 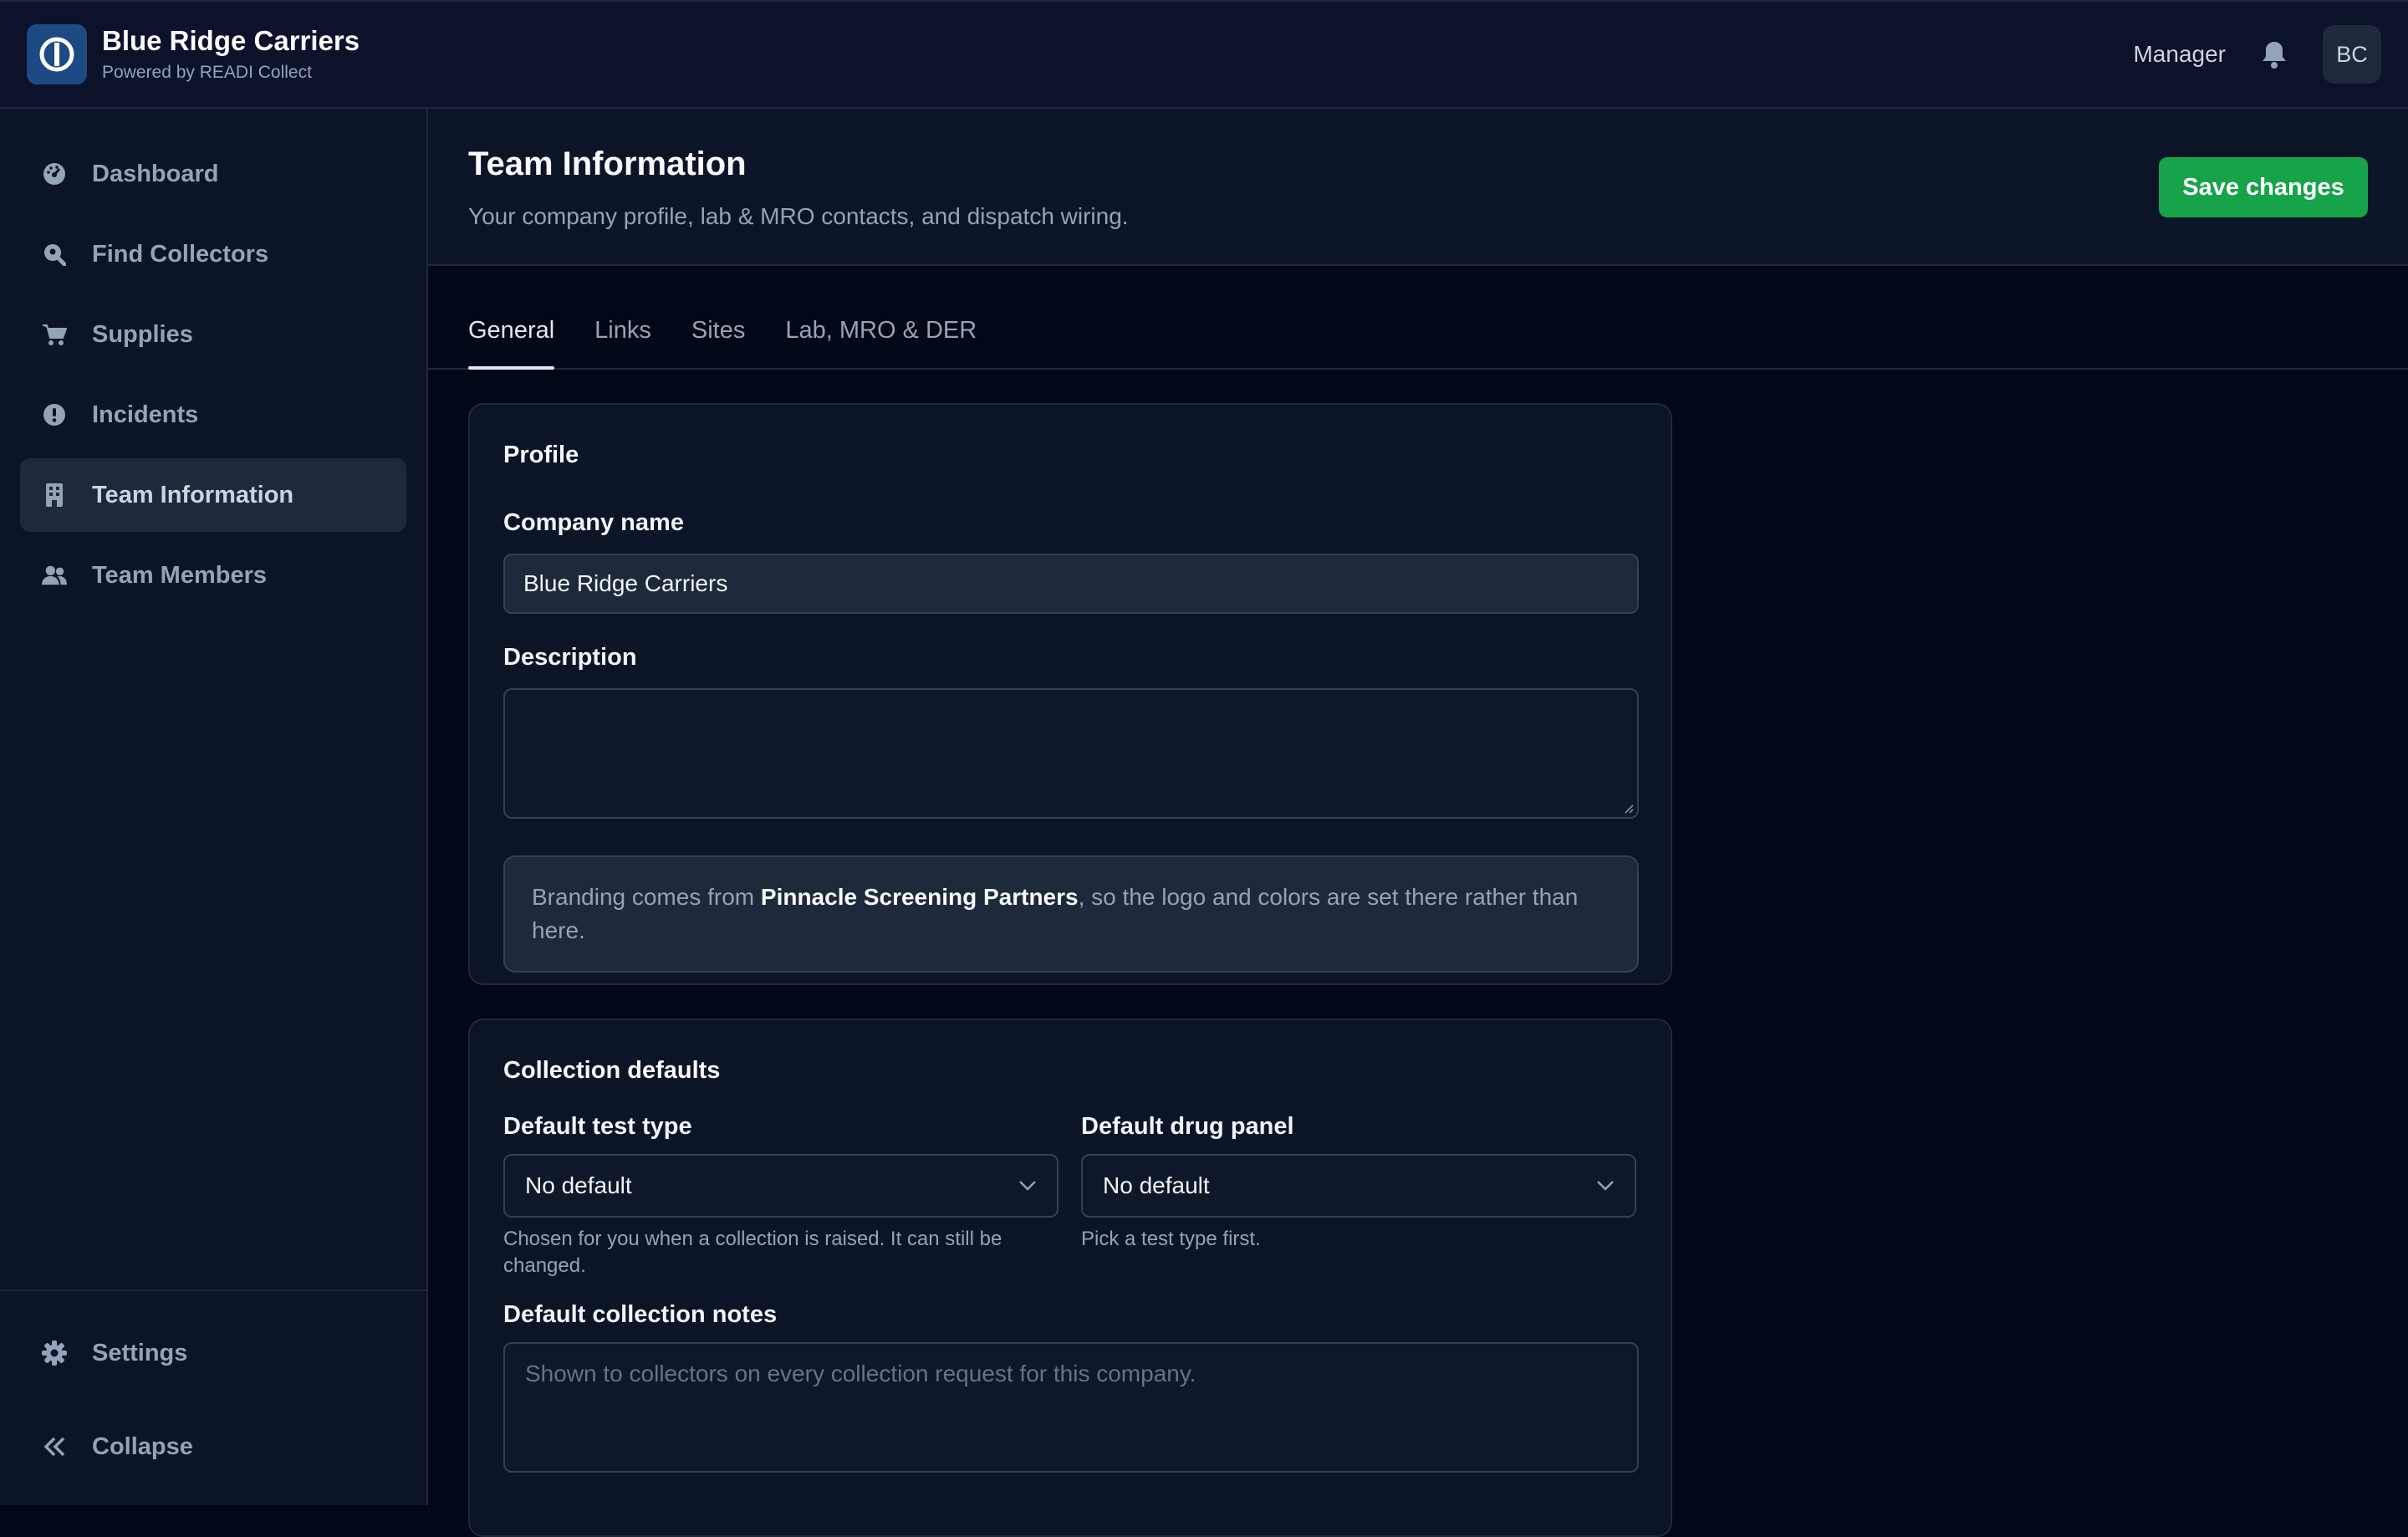 What do you see at coordinates (2180, 55) in the screenshot?
I see `role-switcher: Manager` at bounding box center [2180, 55].